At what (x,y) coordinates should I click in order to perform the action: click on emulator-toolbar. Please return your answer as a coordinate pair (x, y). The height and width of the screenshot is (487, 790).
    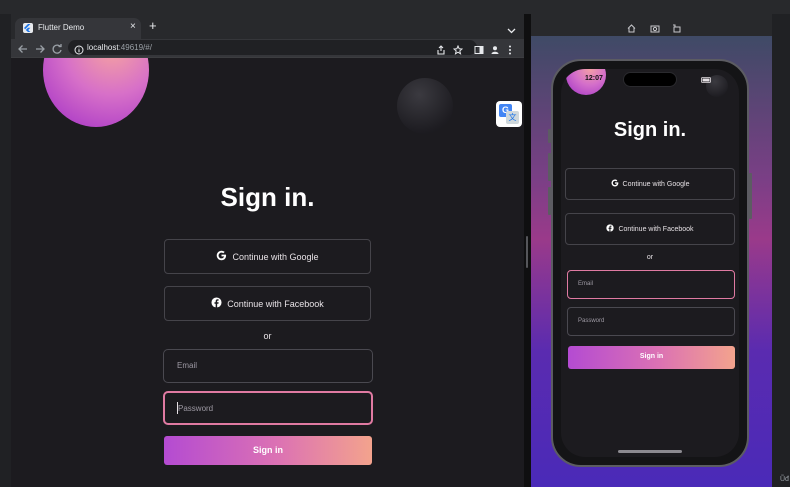
    Looking at the image, I should click on (651, 25).